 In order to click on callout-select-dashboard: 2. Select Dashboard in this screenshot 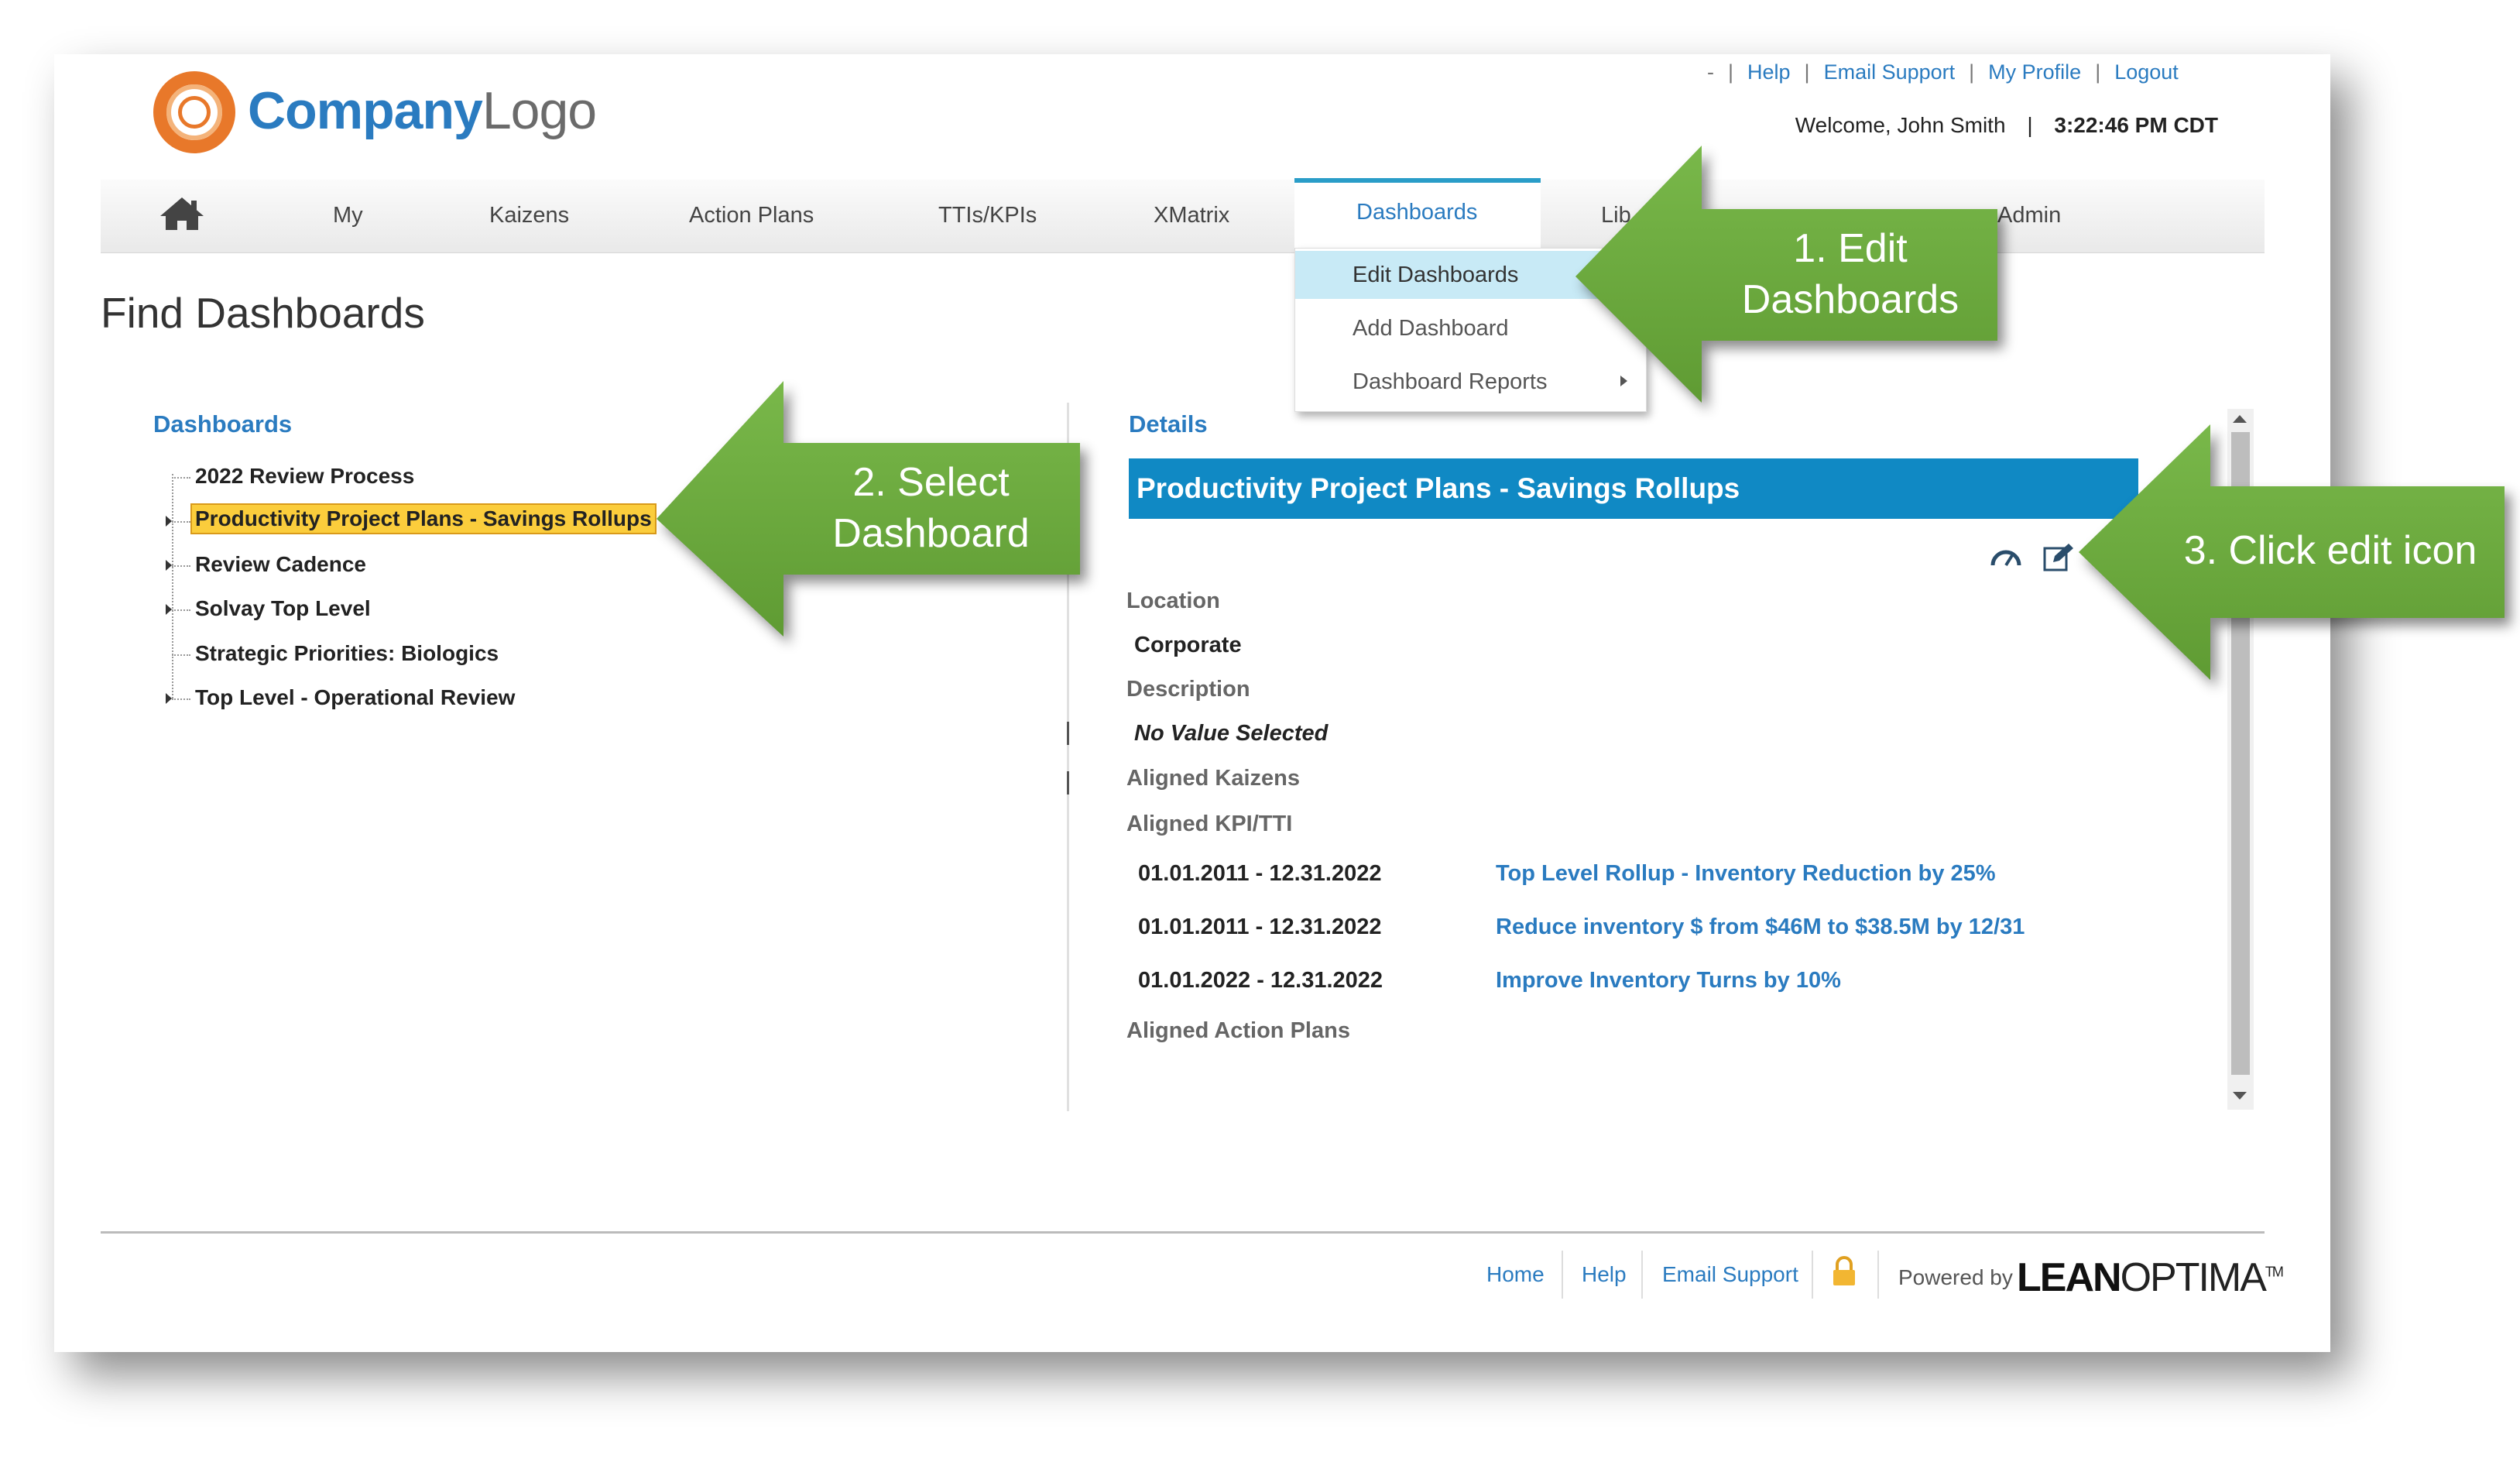, I will do `click(931, 508)`.